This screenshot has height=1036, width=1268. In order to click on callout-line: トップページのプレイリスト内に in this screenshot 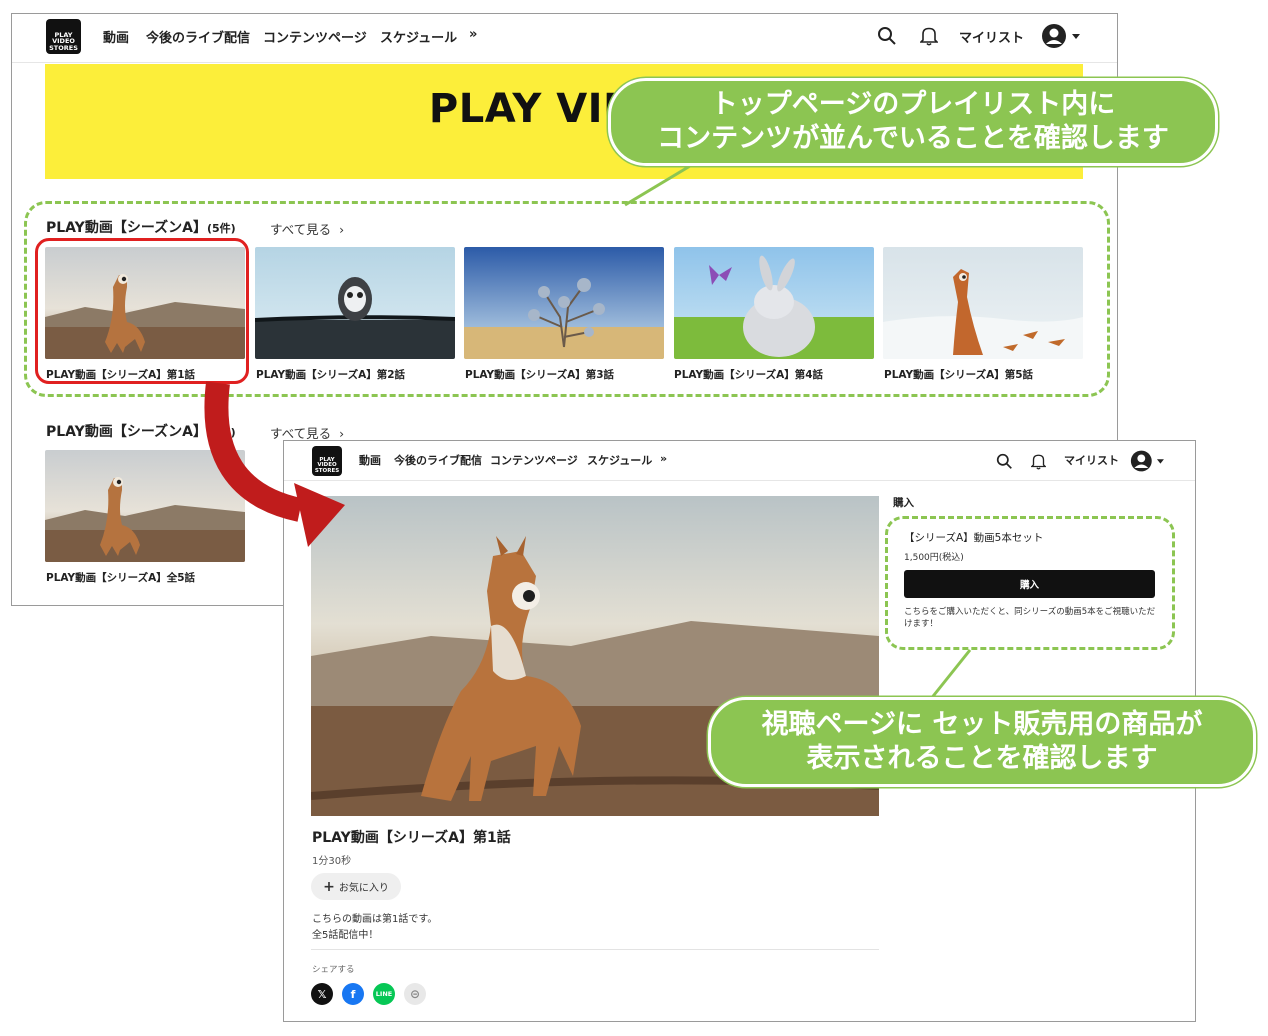, I will do `click(913, 104)`.